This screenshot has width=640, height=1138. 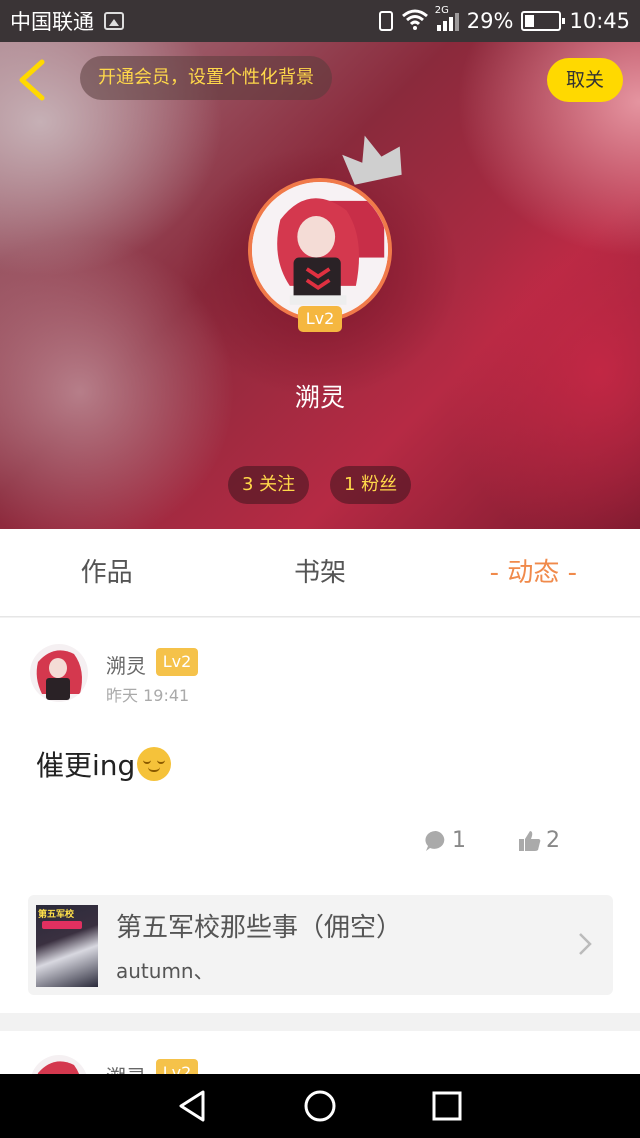 What do you see at coordinates (106, 572) in the screenshot?
I see `tab-works: 作品` at bounding box center [106, 572].